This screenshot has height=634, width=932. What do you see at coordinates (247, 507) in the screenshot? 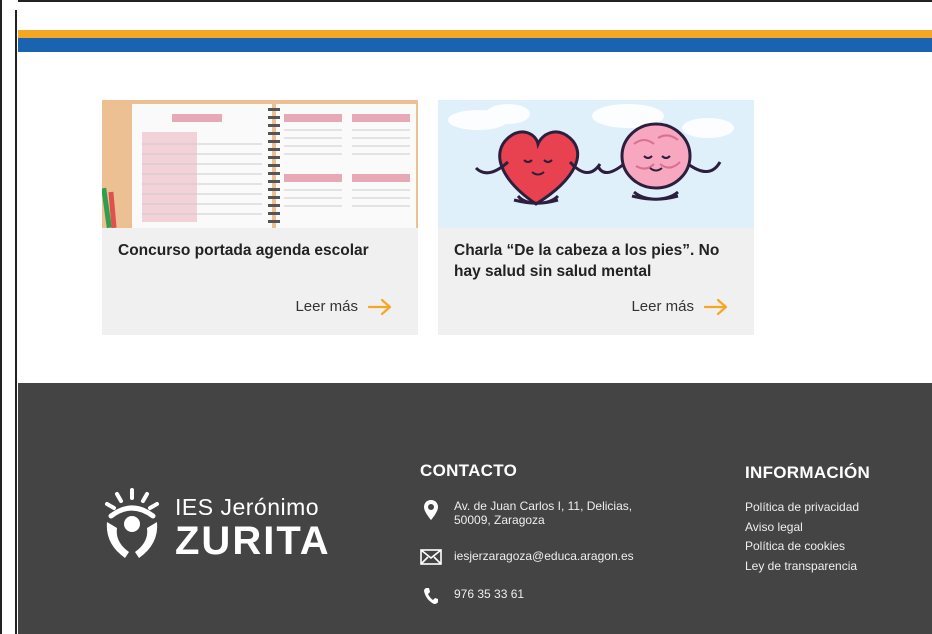
I see `logo-line1: IES Jerónimo` at bounding box center [247, 507].